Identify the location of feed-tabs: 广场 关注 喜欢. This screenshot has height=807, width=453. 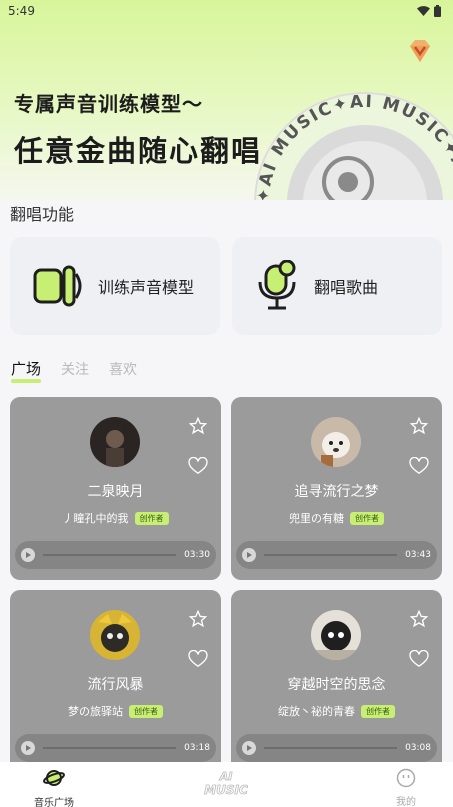
(74, 370).